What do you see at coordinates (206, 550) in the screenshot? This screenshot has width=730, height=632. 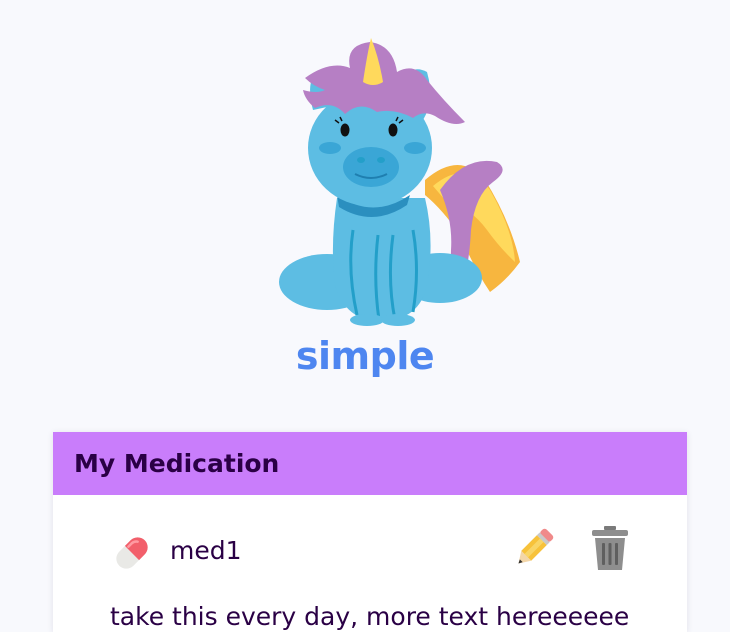 I see `medication-name: med1` at bounding box center [206, 550].